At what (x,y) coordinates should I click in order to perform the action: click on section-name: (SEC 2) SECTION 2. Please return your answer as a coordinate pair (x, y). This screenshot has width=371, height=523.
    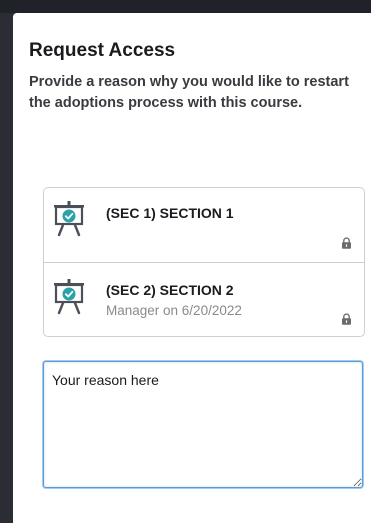
    Looking at the image, I should click on (170, 290).